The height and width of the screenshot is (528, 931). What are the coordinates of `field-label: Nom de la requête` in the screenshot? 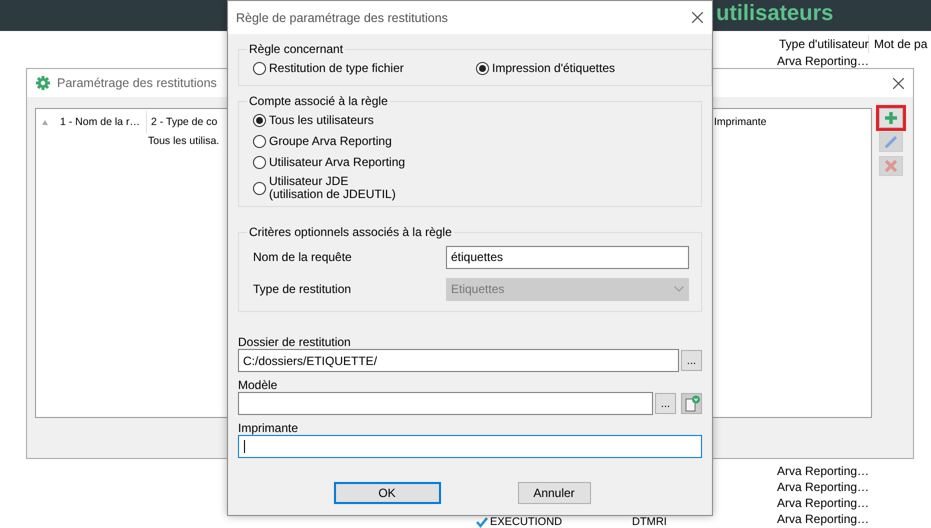 It's located at (302, 257).